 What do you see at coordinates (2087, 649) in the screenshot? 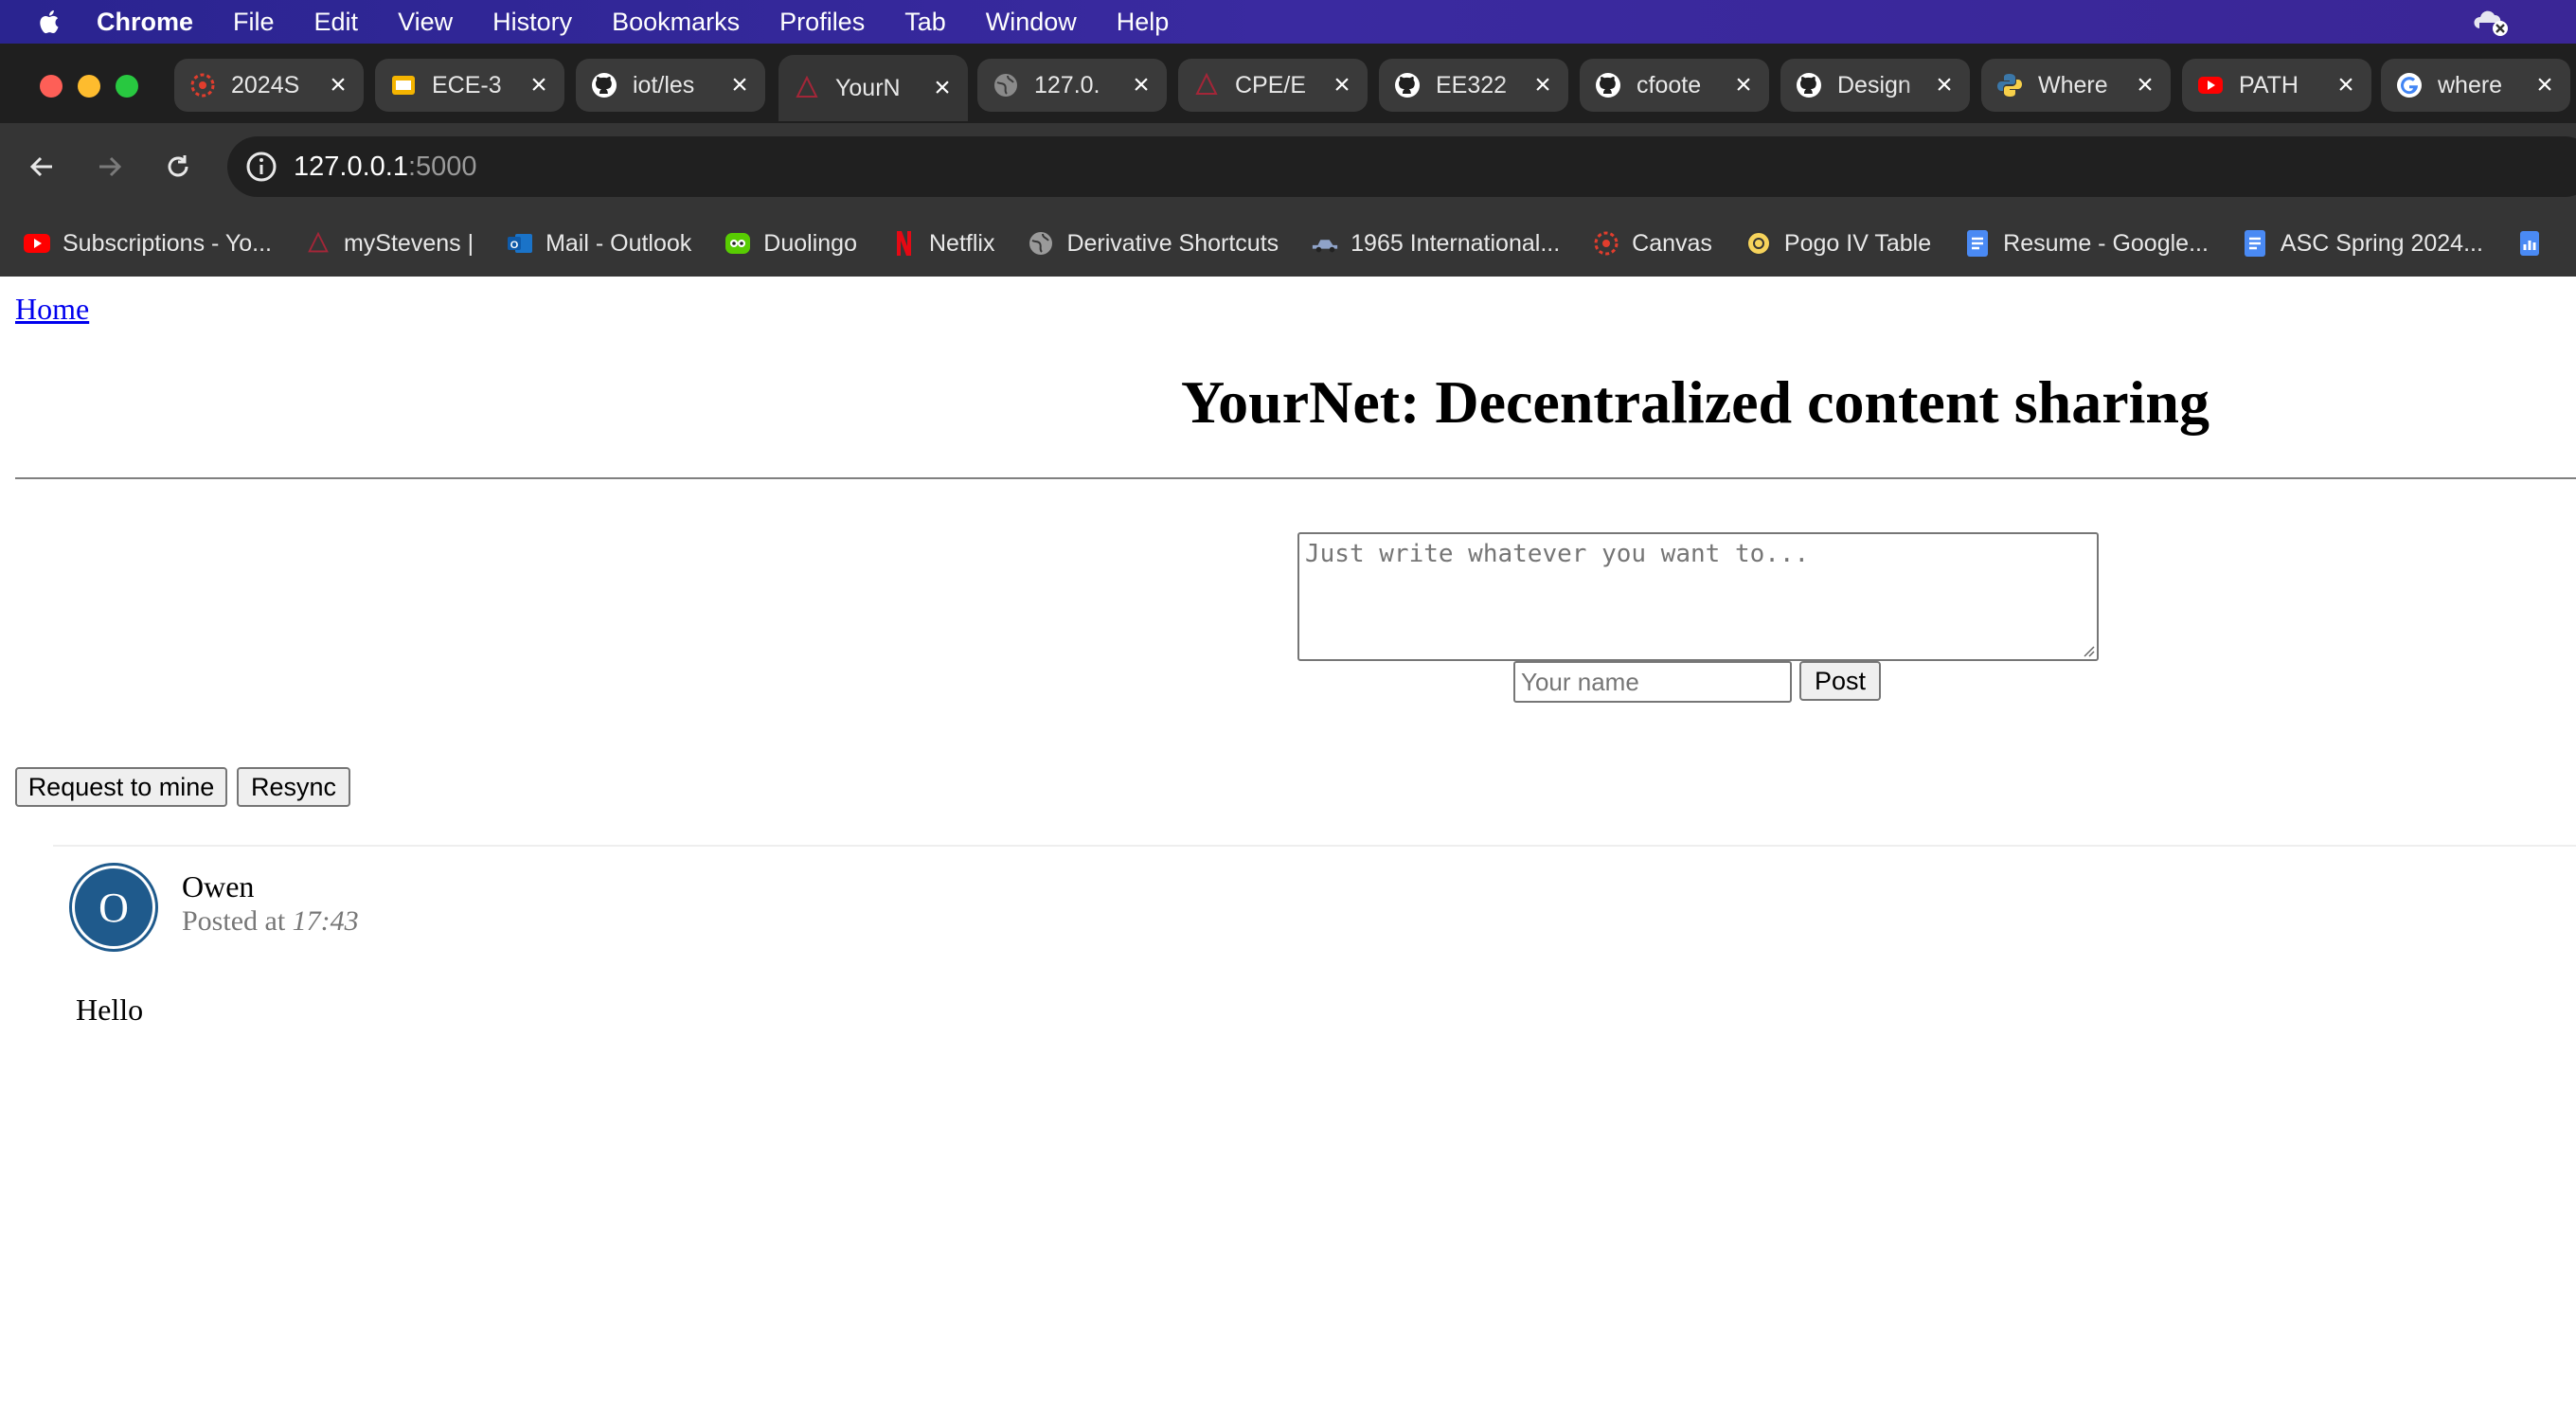
I see `resize-grip-icon` at bounding box center [2087, 649].